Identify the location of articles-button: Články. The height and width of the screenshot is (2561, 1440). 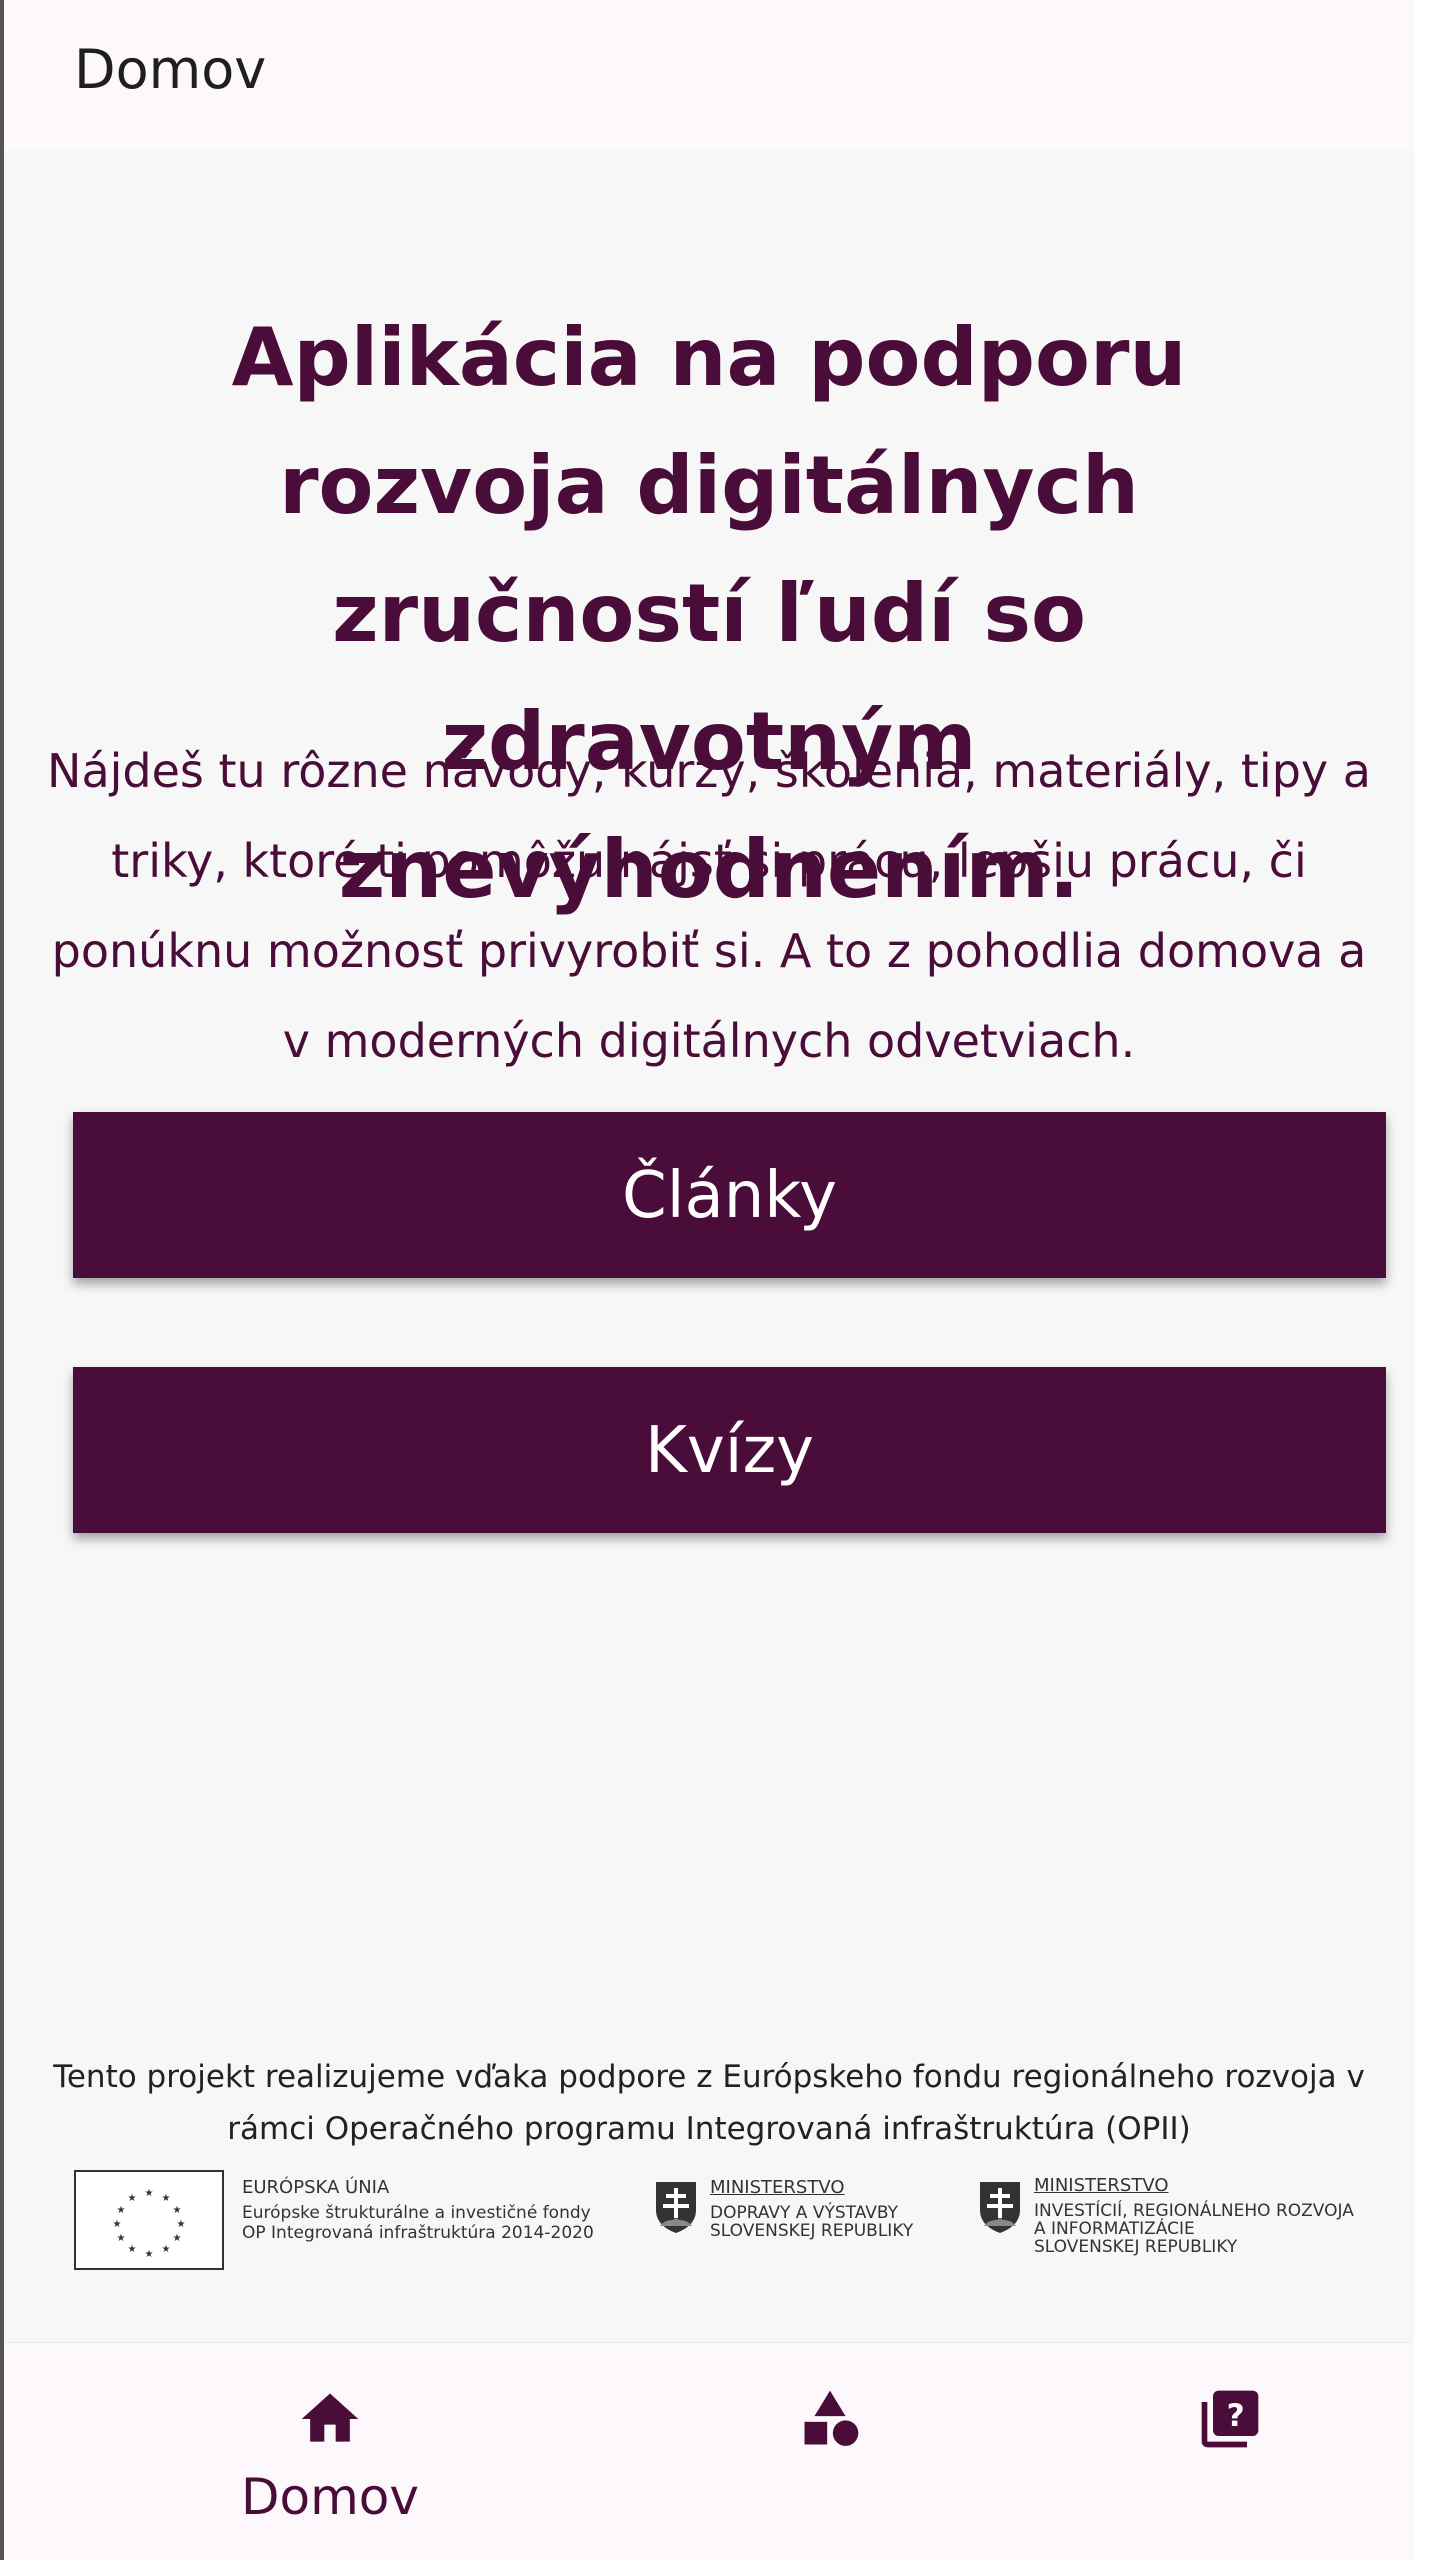
(729, 1195).